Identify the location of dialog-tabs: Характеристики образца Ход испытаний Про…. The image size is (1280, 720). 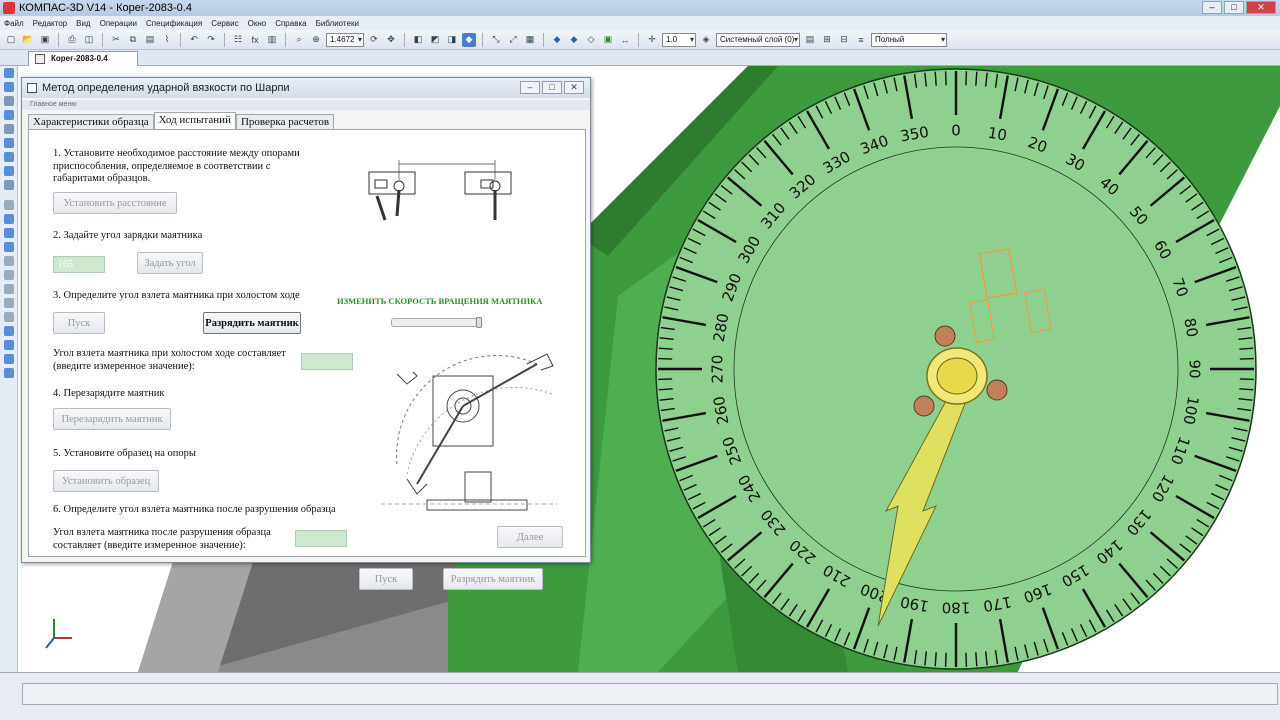
(181, 121).